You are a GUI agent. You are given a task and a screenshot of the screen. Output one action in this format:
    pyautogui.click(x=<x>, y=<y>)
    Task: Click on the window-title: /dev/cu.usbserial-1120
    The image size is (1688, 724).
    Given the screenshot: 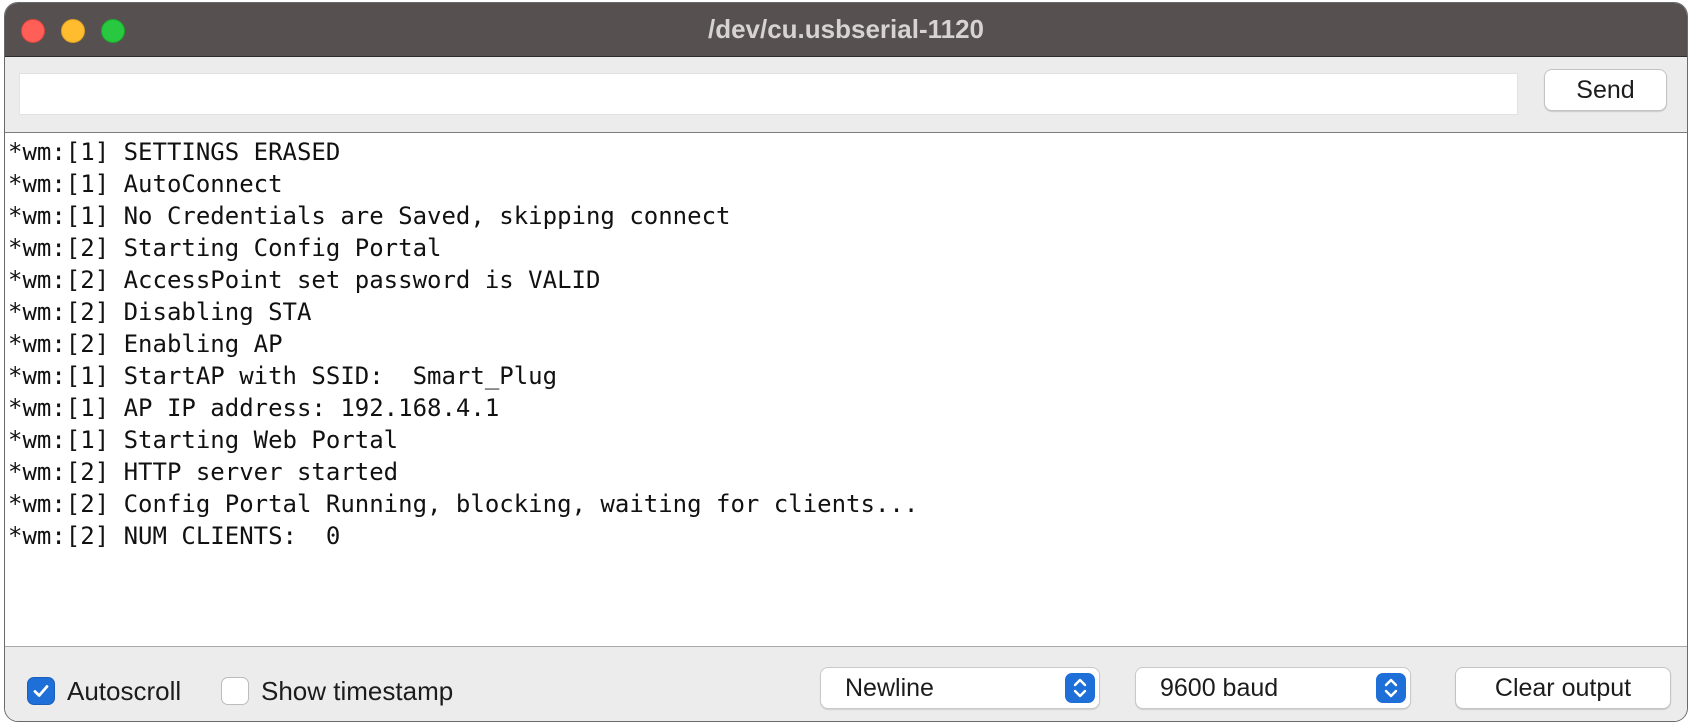 What is the action you would take?
    pyautogui.click(x=846, y=29)
    